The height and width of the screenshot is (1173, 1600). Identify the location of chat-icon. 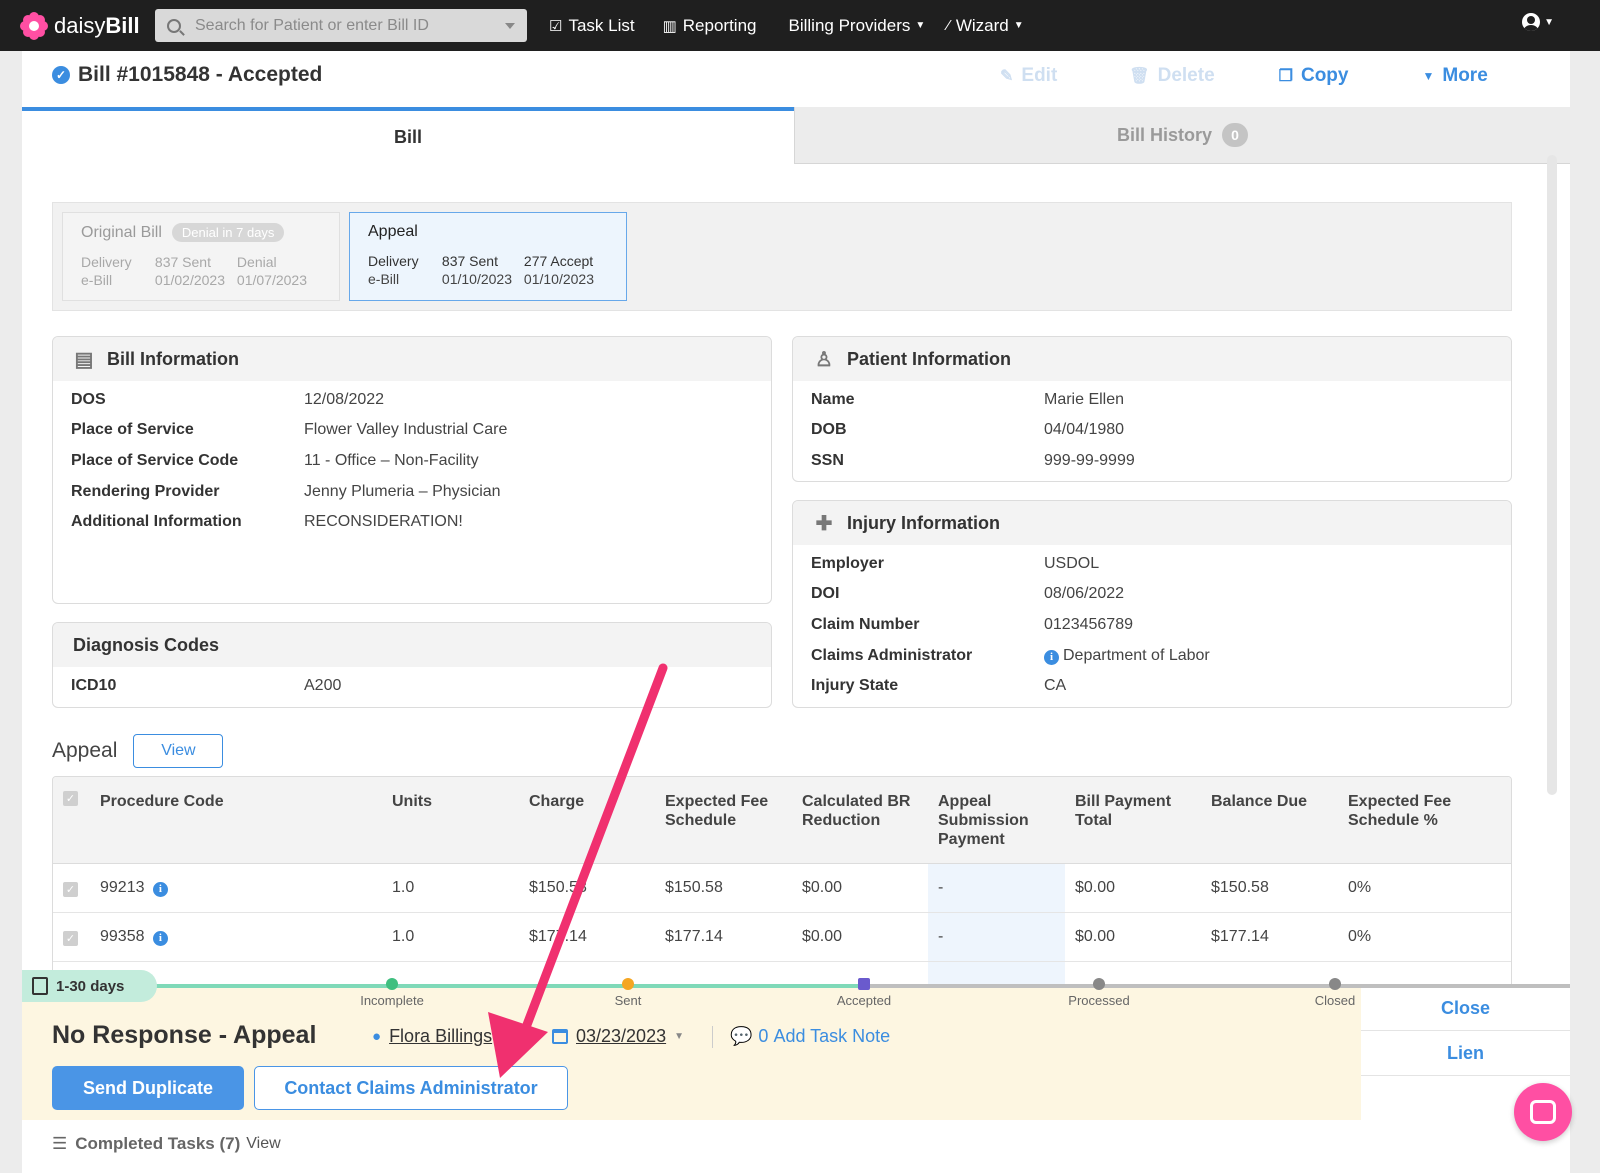
(1543, 1112).